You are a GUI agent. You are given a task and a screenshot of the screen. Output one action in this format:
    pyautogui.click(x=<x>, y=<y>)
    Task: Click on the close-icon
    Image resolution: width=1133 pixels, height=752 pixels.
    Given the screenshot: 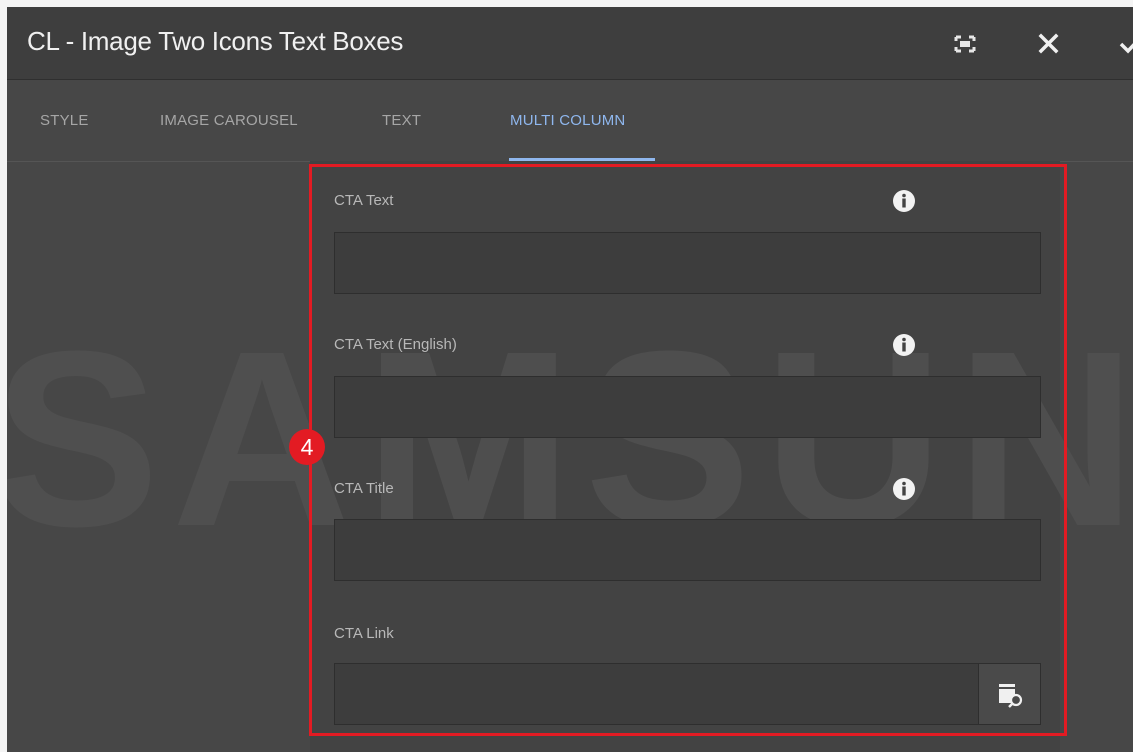 What is the action you would take?
    pyautogui.click(x=1048, y=43)
    